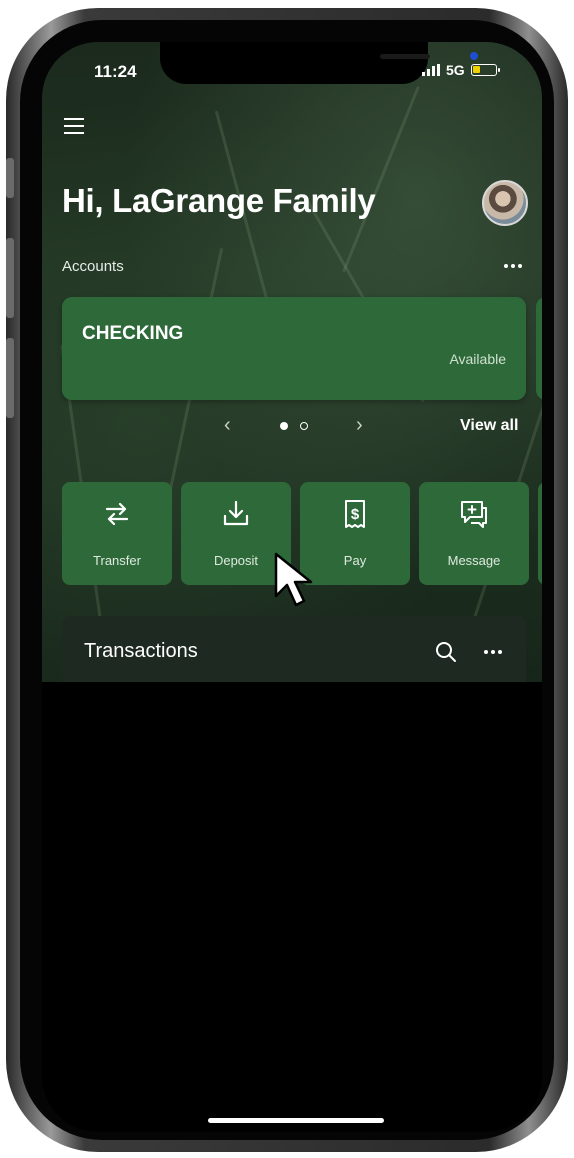 Image resolution: width=574 pixels, height=1158 pixels. Describe the element at coordinates (493, 652) in the screenshot. I see `transactions-more-icon` at that location.